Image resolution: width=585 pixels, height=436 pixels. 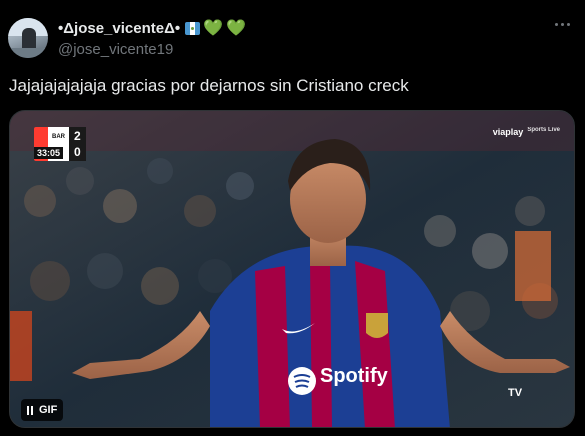 I want to click on broadcaster-logo: viaplay Sports Live, so click(x=526, y=132).